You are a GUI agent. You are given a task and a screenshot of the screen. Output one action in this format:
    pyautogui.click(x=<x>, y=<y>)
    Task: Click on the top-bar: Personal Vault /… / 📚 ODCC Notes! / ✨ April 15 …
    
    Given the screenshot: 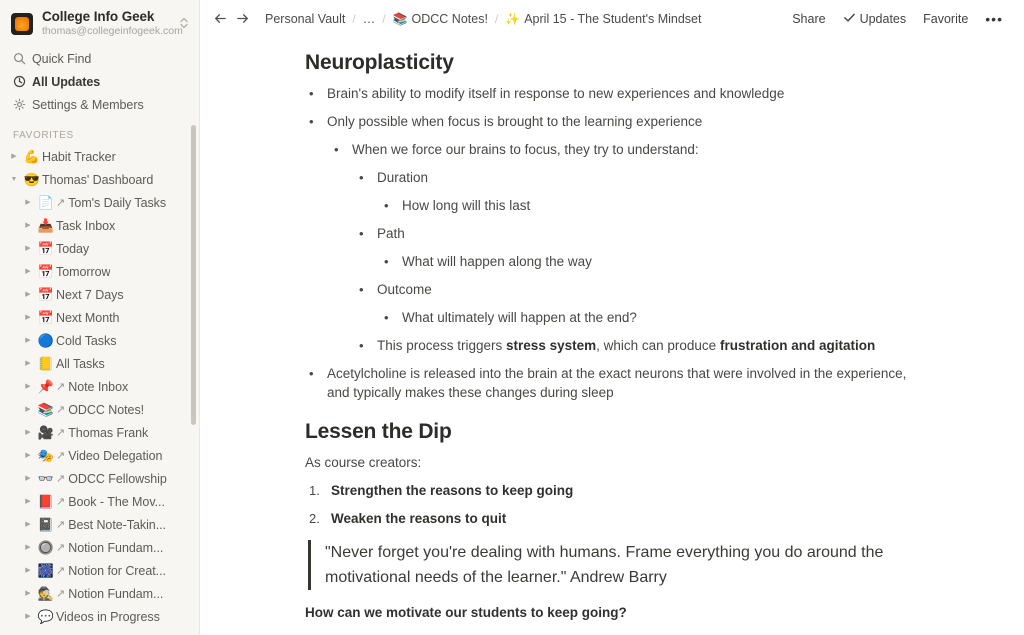 What is the action you would take?
    pyautogui.click(x=612, y=18)
    